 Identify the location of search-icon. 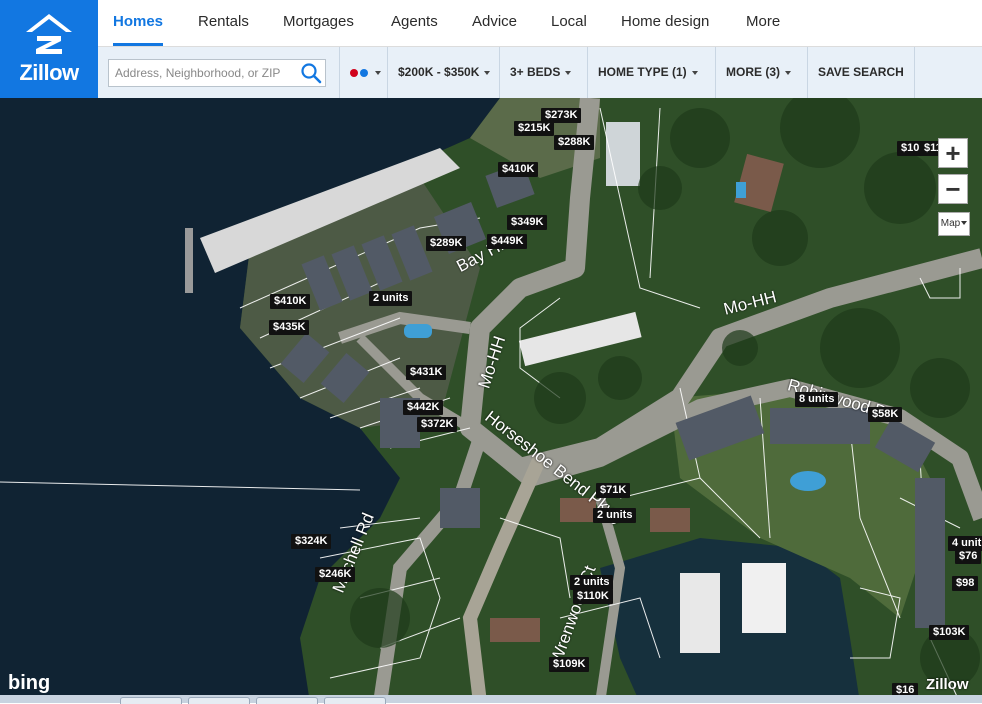
(311, 73).